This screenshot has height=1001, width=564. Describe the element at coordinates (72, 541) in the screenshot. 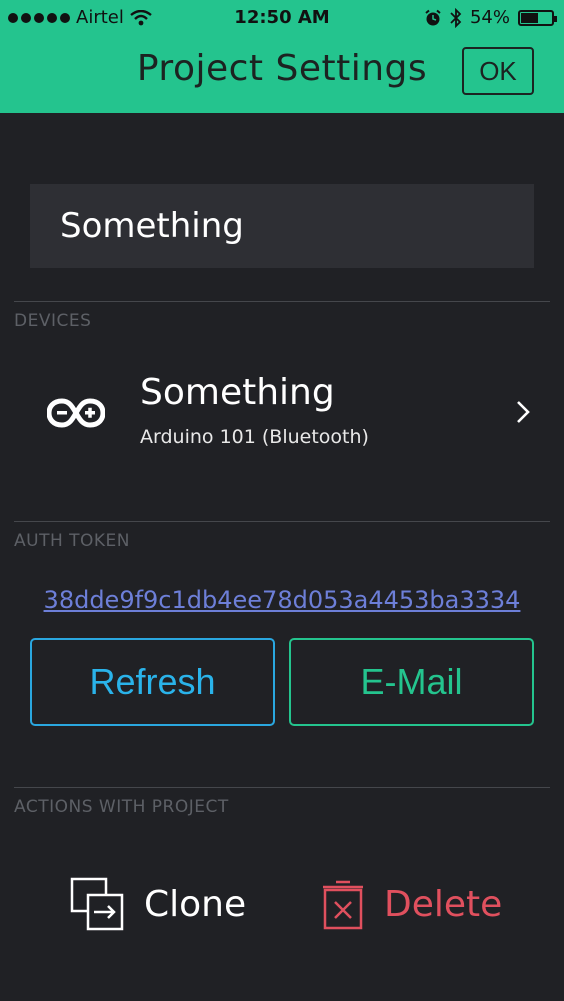

I see `auth-token-section-label: AUTH TOKEN` at that location.